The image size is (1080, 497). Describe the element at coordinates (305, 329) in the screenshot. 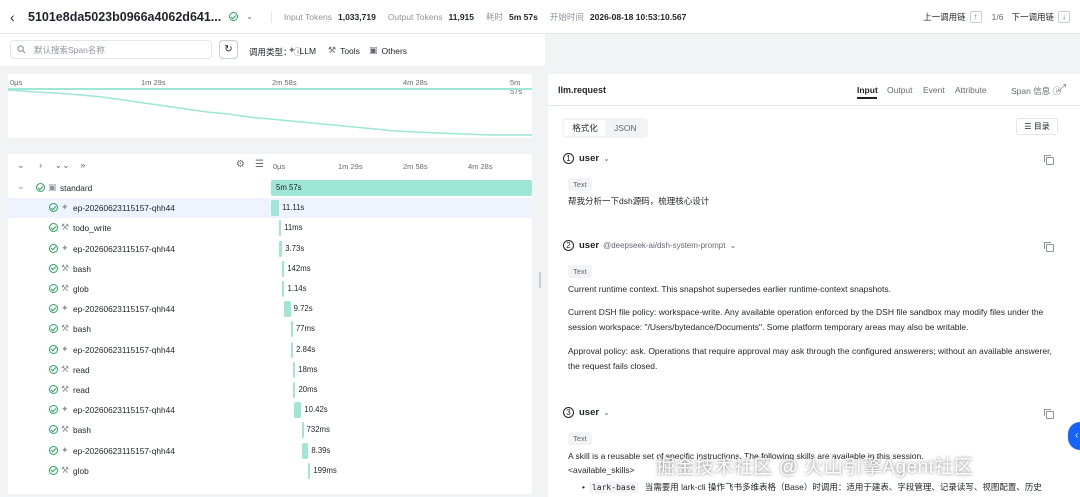

I see `span-duration-label: 77ms` at that location.